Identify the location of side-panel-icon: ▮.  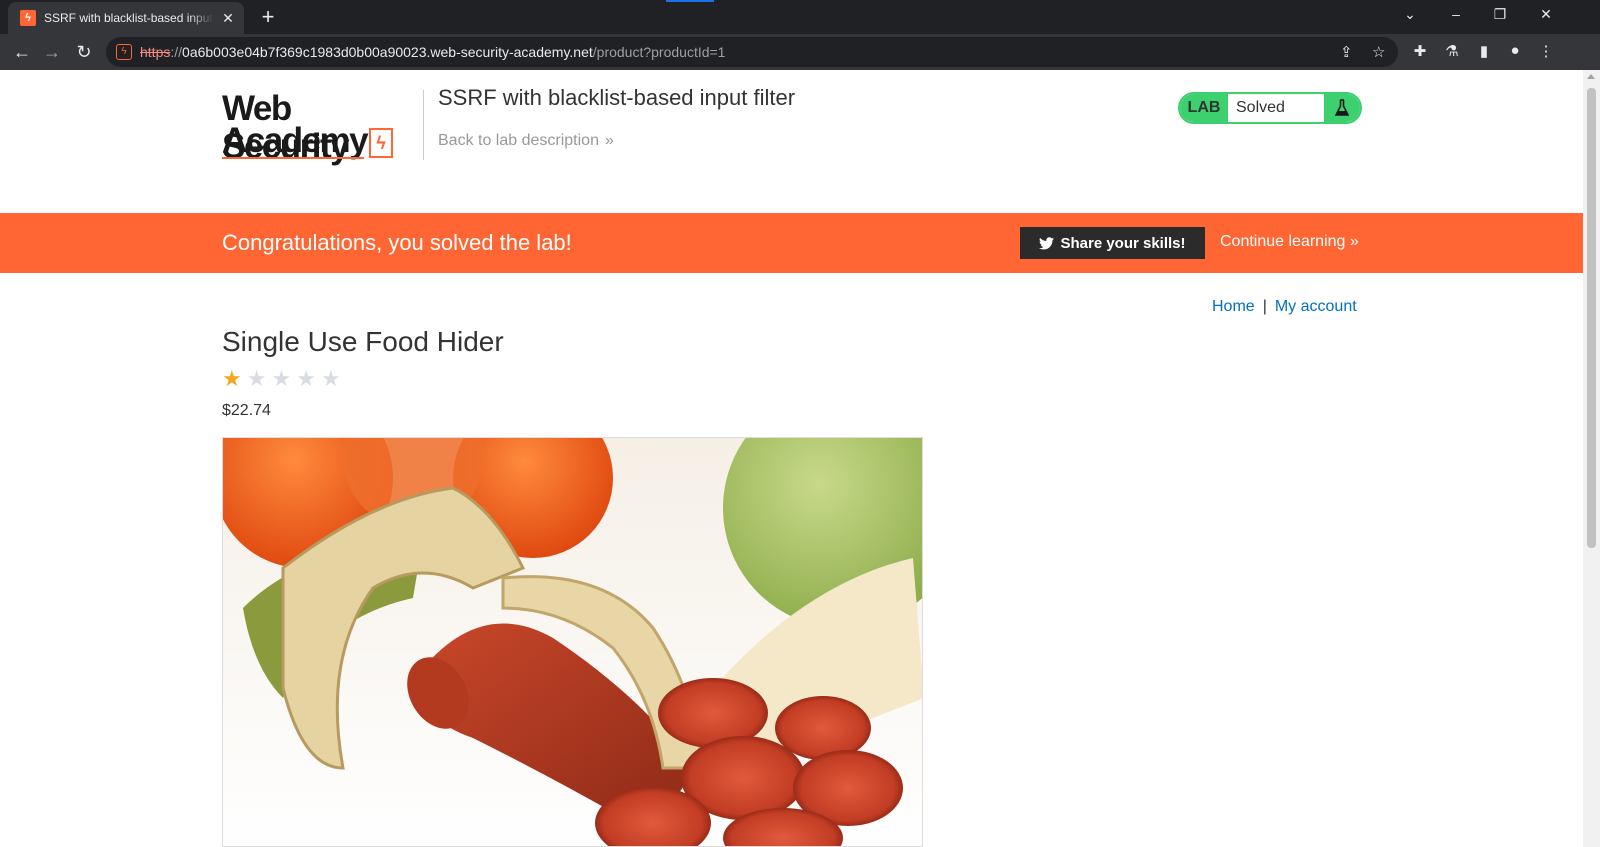
(1484, 51).